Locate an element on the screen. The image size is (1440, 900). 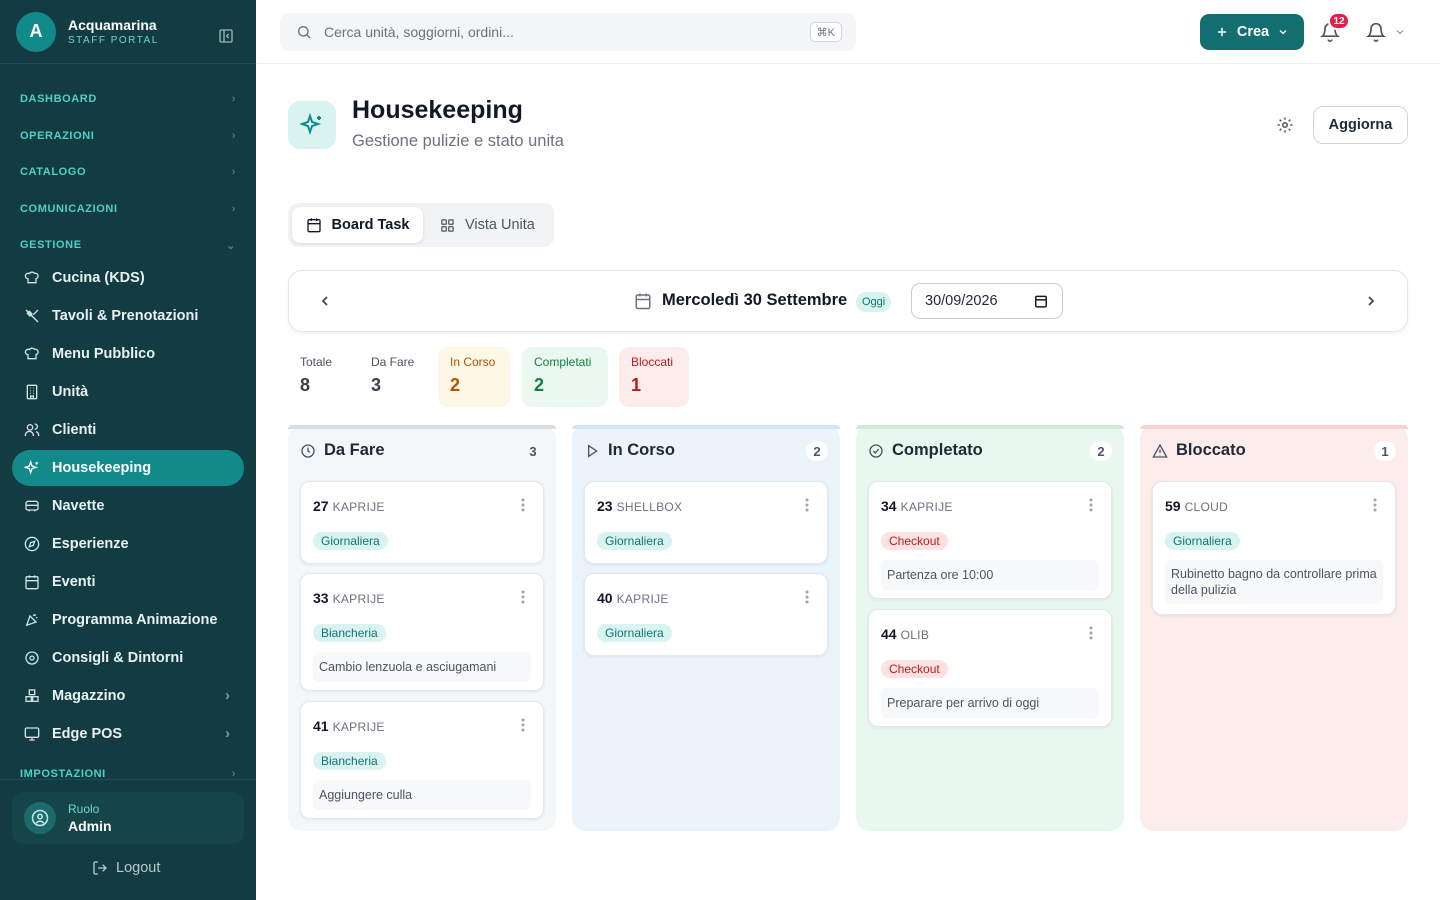
brand-name: Acquamarina is located at coordinates (112, 25).